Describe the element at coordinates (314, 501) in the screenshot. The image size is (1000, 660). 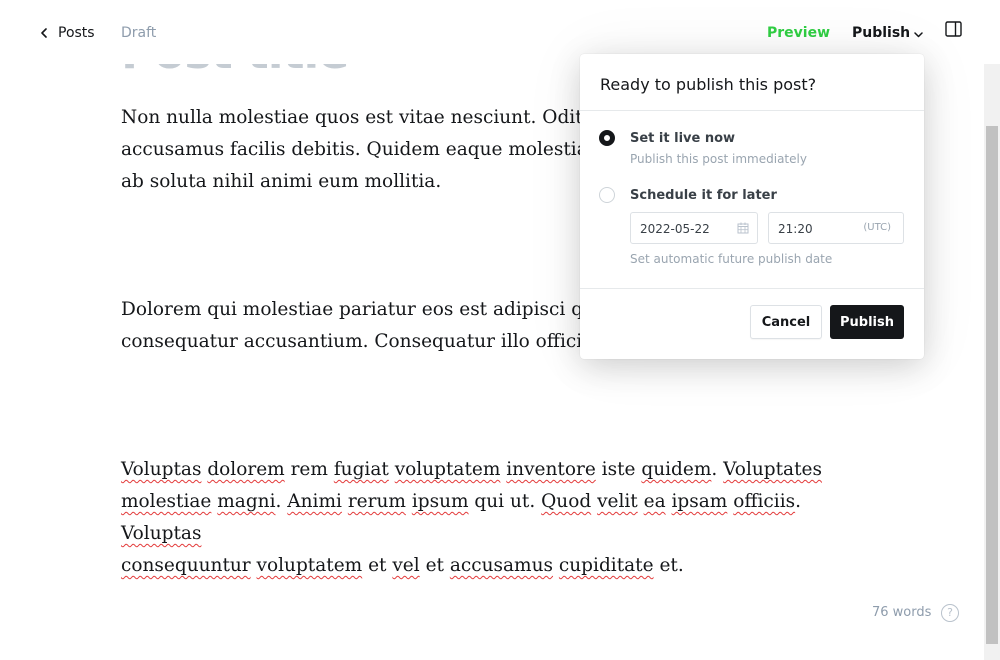
I see `misspelled-word: Animi` at that location.